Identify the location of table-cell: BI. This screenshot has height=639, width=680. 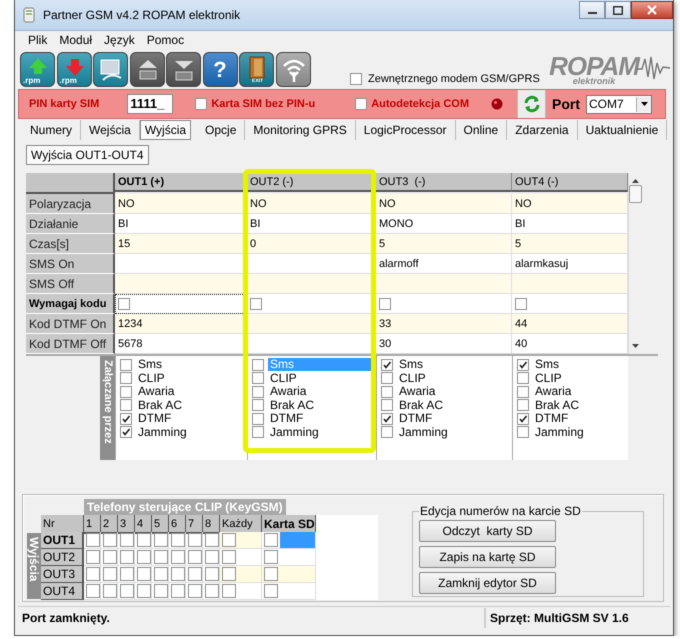
(570, 224).